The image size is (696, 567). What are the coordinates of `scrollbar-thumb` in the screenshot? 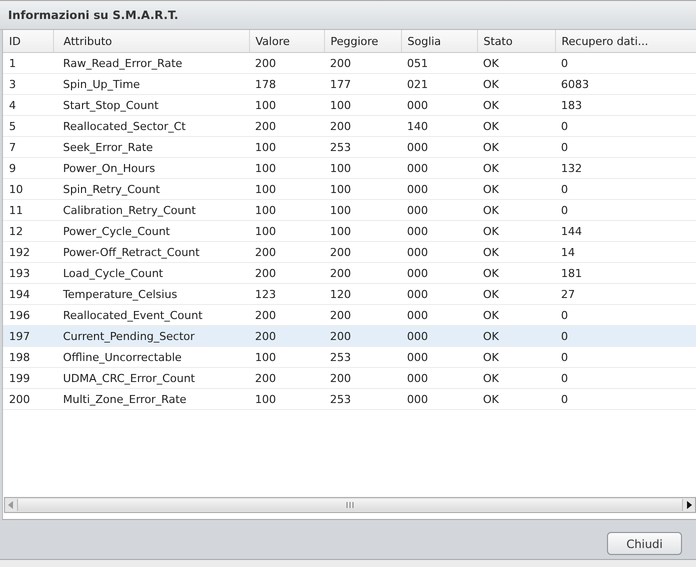 It's located at (350, 505).